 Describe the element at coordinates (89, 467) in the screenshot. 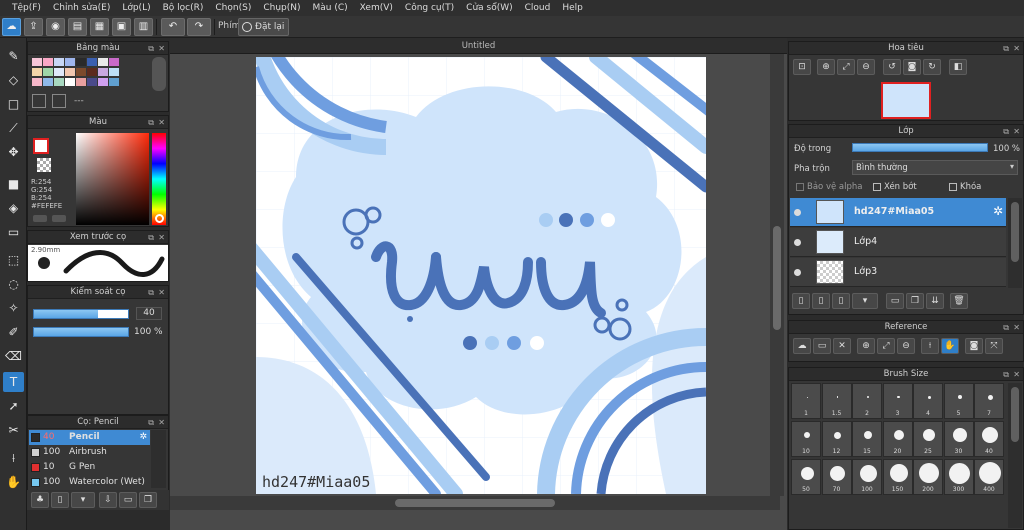

I see `brush-item-gpen: 10 G Pen` at that location.